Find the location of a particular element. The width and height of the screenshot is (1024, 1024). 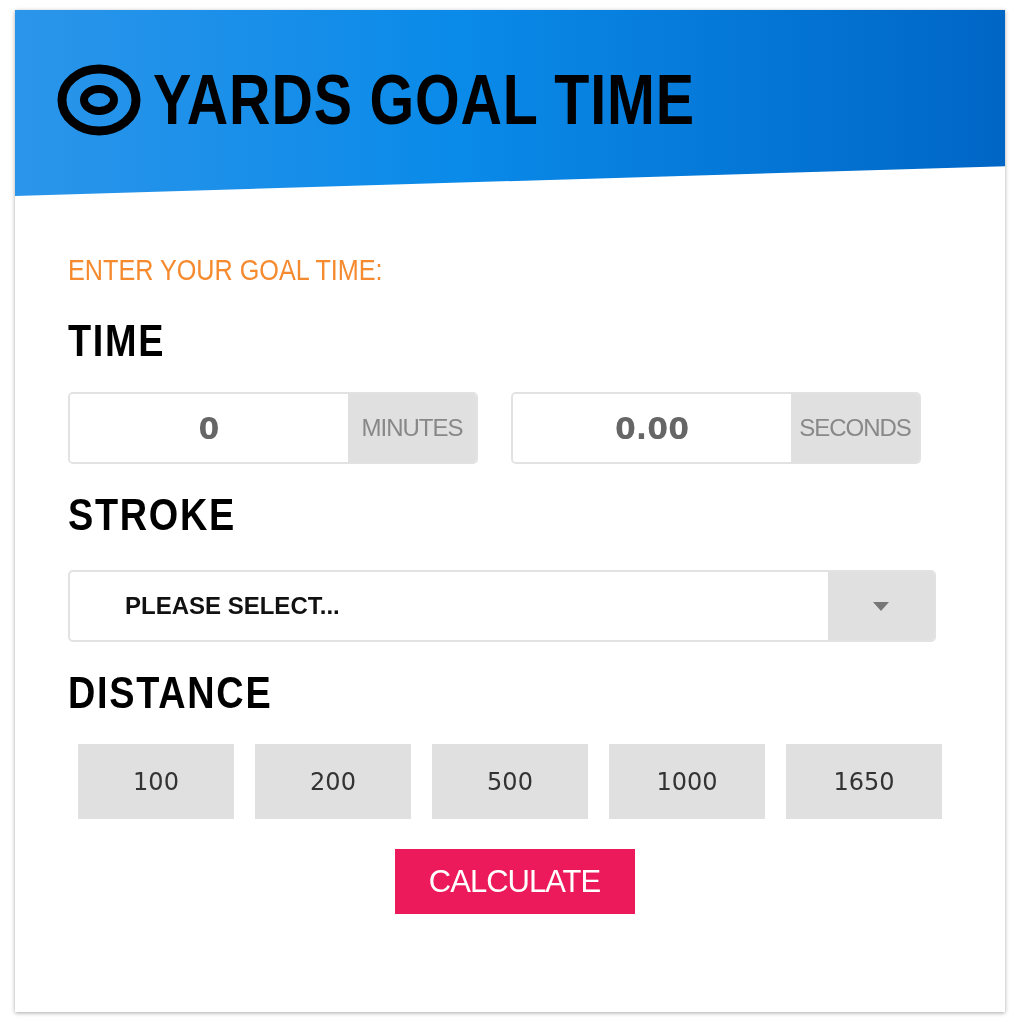

unit-label: MINUTES is located at coordinates (412, 428).